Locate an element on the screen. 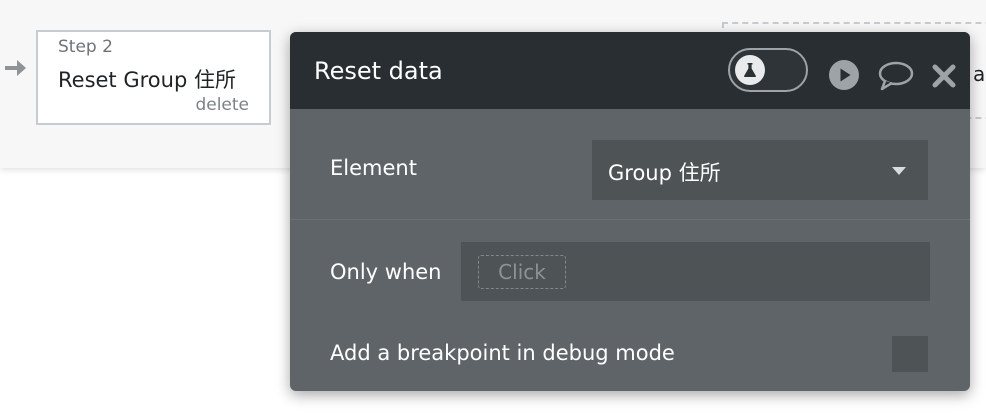 The height and width of the screenshot is (414, 986). workflow-step-card: Step 2 Reset Group 住所 delete is located at coordinates (153, 77).